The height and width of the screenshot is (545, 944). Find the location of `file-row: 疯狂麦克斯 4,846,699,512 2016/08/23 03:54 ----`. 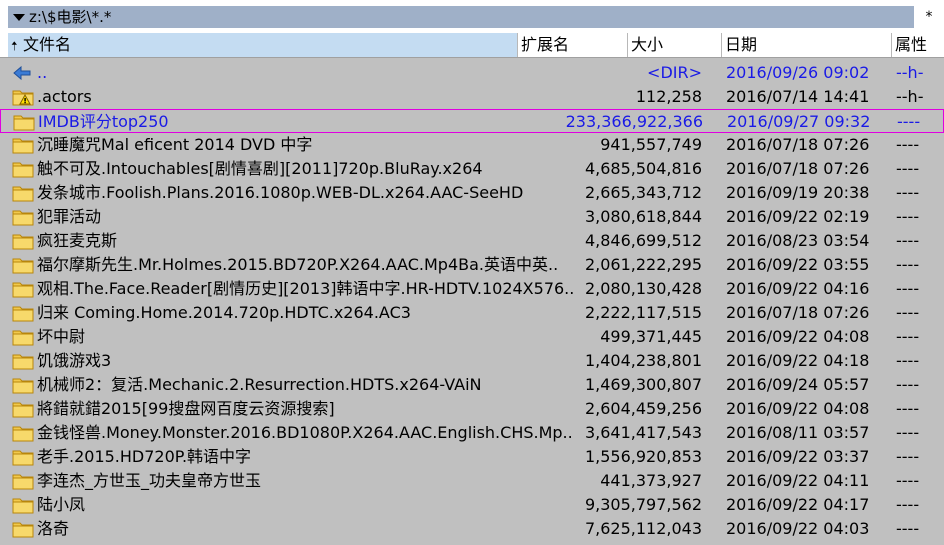

file-row: 疯狂麦克斯 4,846,699,512 2016/08/23 03:54 ---- is located at coordinates (472, 241).